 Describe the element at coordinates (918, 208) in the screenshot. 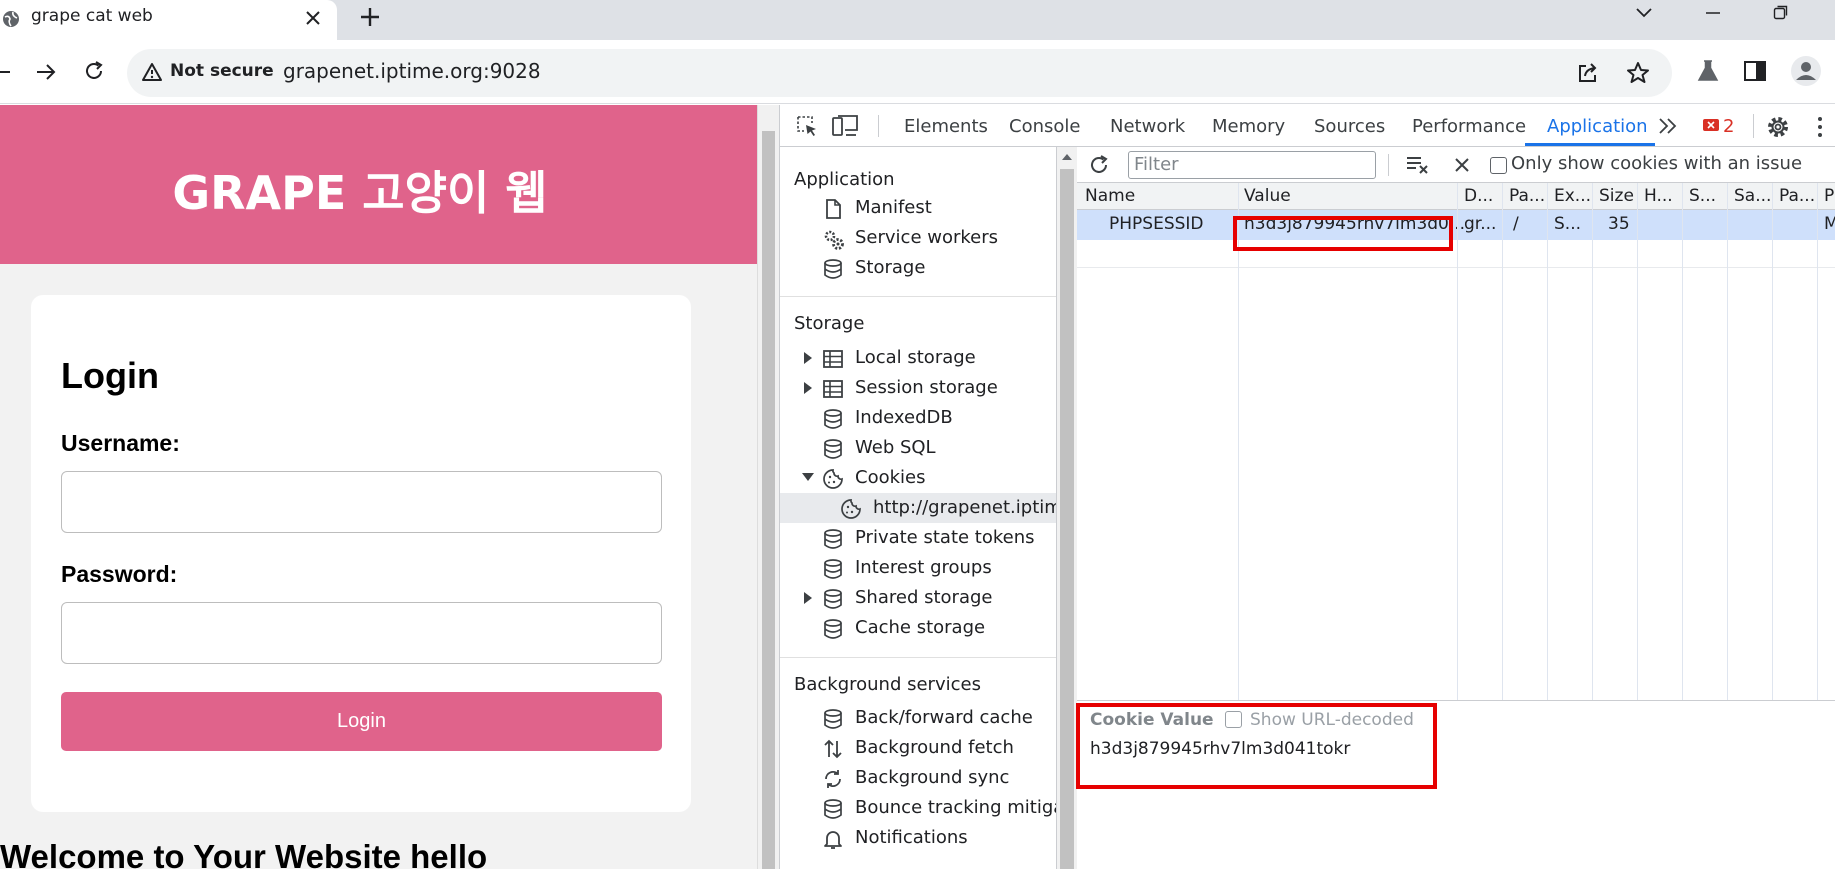

I see `sidebar-item-manifest: Manifest` at that location.